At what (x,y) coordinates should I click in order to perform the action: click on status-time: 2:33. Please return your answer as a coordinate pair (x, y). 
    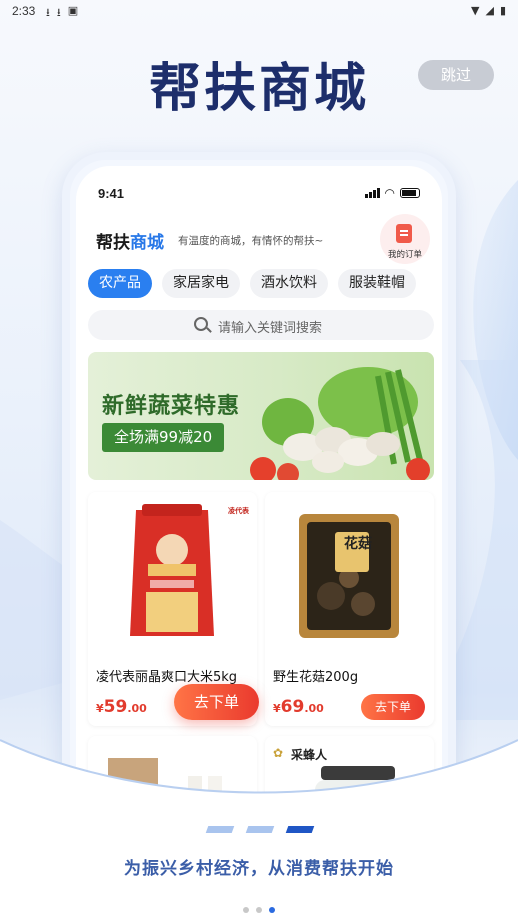
    Looking at the image, I should click on (24, 11).